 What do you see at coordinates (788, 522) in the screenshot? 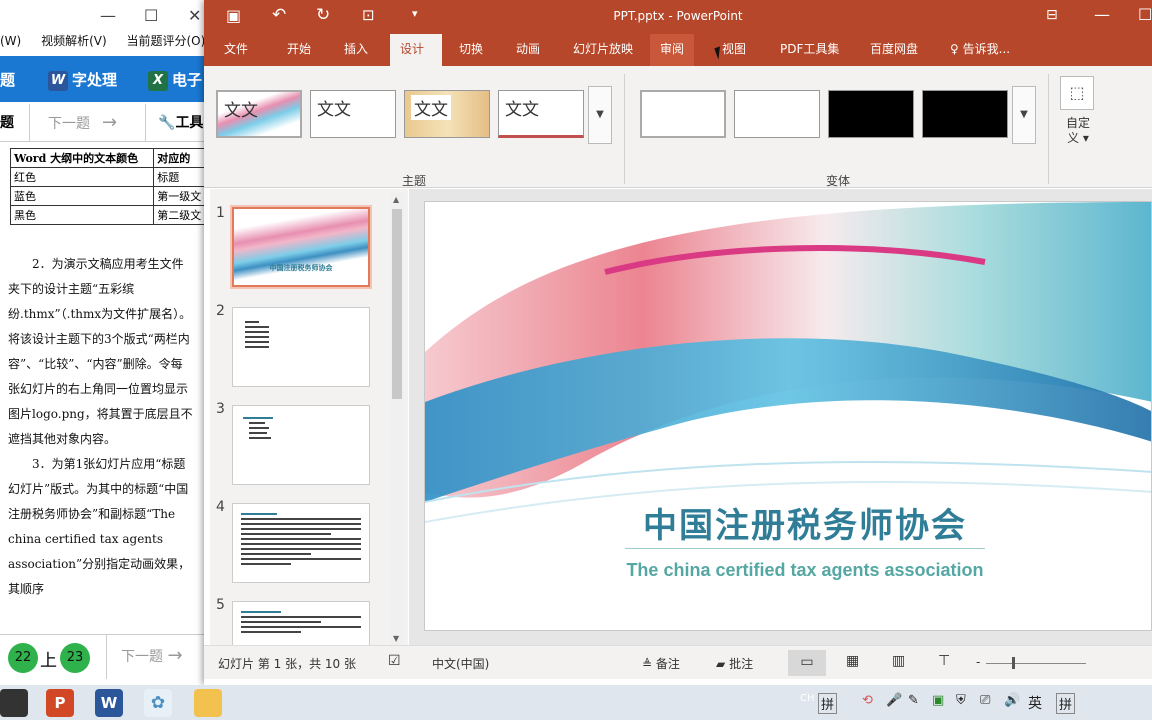
I see `slide-title: 中国注册税务师协会` at bounding box center [788, 522].